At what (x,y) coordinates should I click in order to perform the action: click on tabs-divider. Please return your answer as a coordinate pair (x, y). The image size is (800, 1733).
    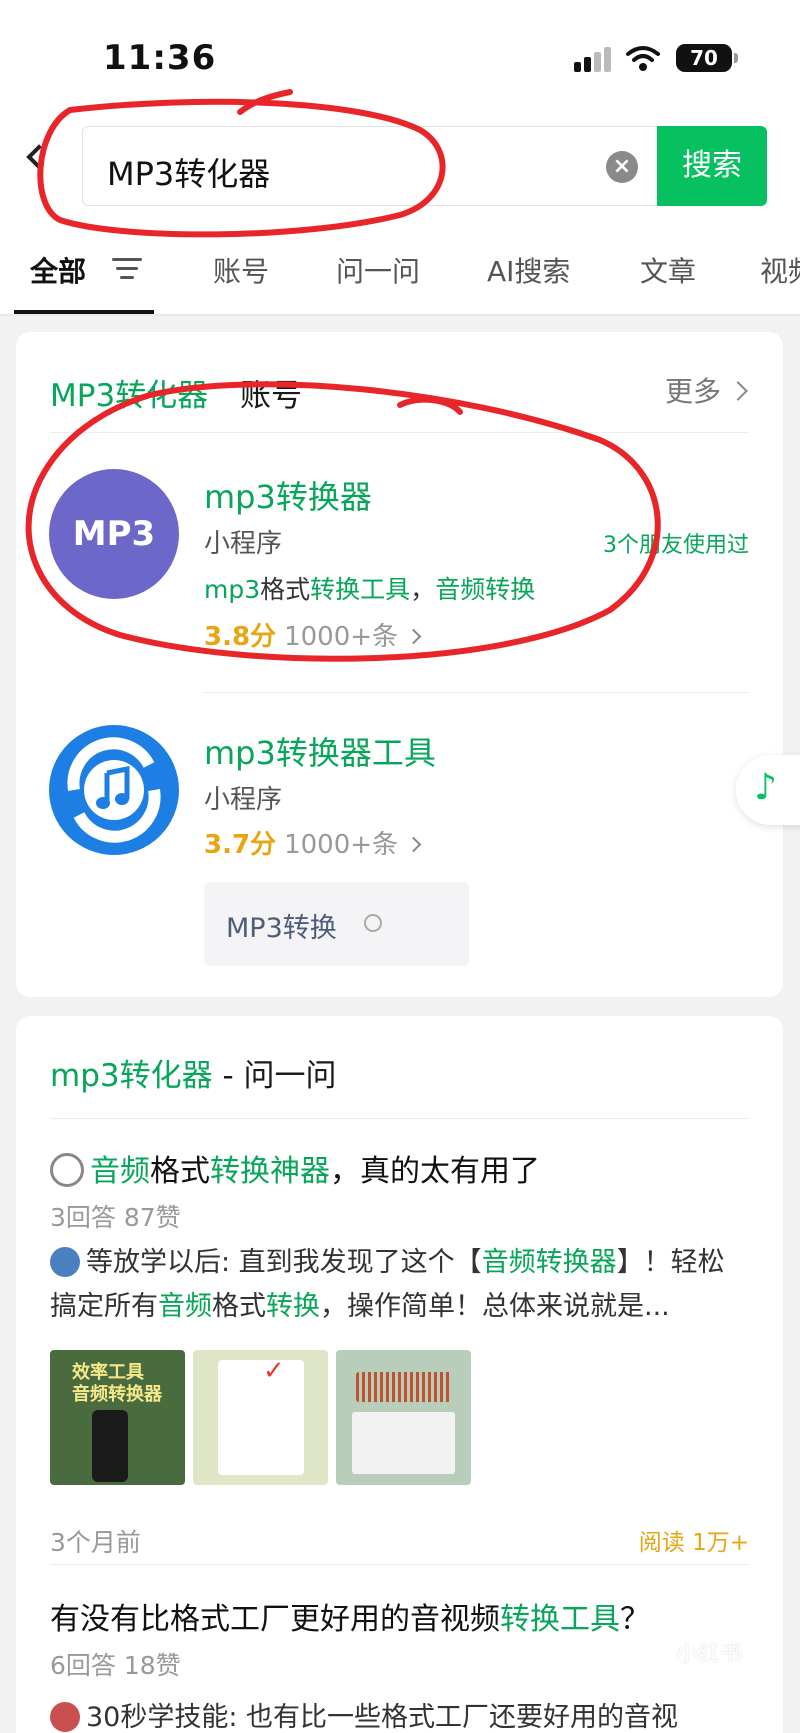
    Looking at the image, I should click on (400, 315).